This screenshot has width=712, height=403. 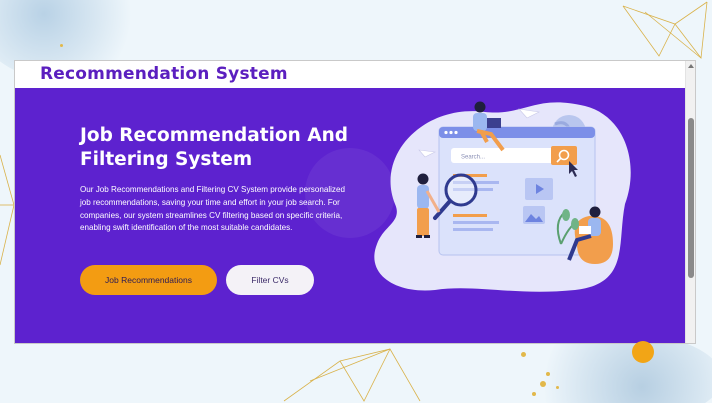 I want to click on scrollbar-thumb, so click(x=691, y=198).